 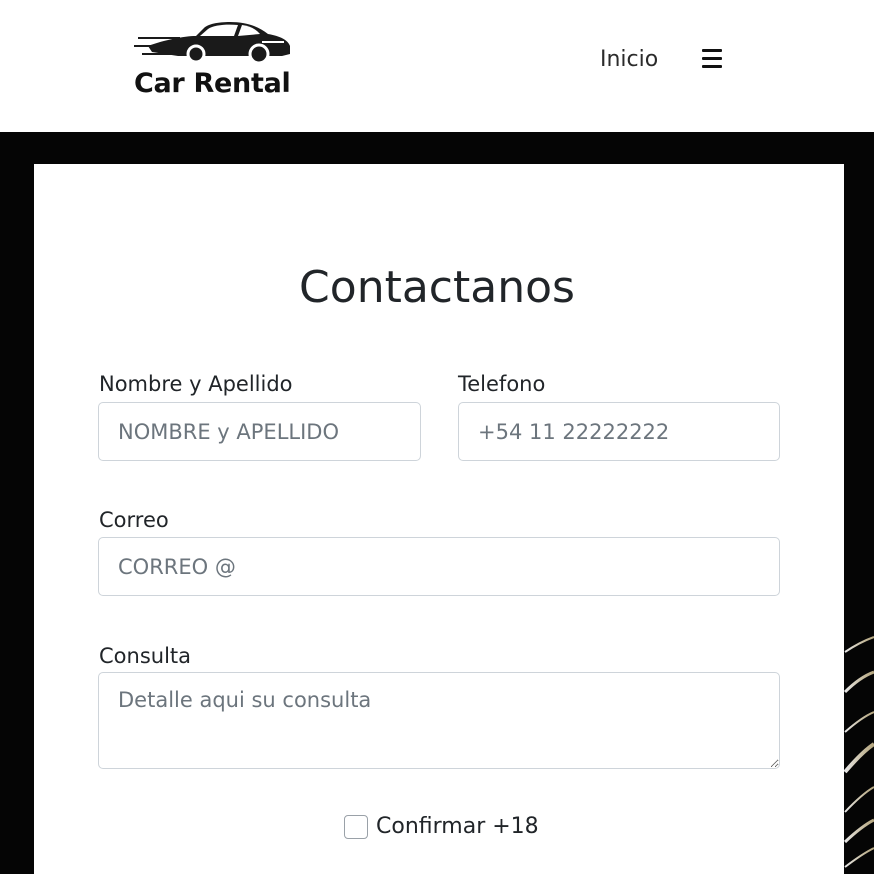 What do you see at coordinates (196, 384) in the screenshot?
I see `name-label: Nombre y Apellido` at bounding box center [196, 384].